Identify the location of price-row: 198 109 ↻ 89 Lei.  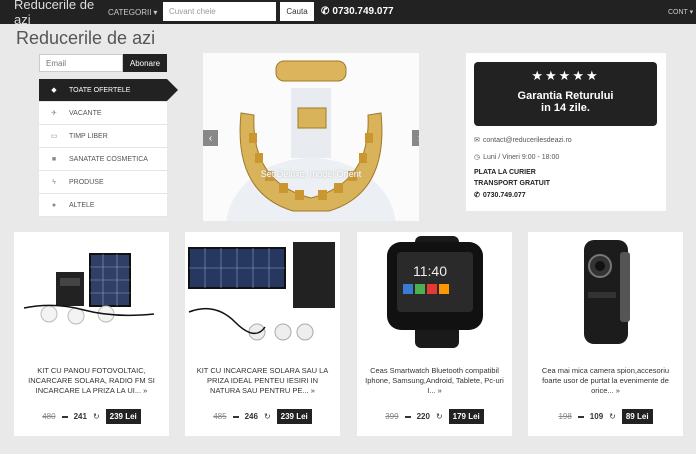
(605, 416).